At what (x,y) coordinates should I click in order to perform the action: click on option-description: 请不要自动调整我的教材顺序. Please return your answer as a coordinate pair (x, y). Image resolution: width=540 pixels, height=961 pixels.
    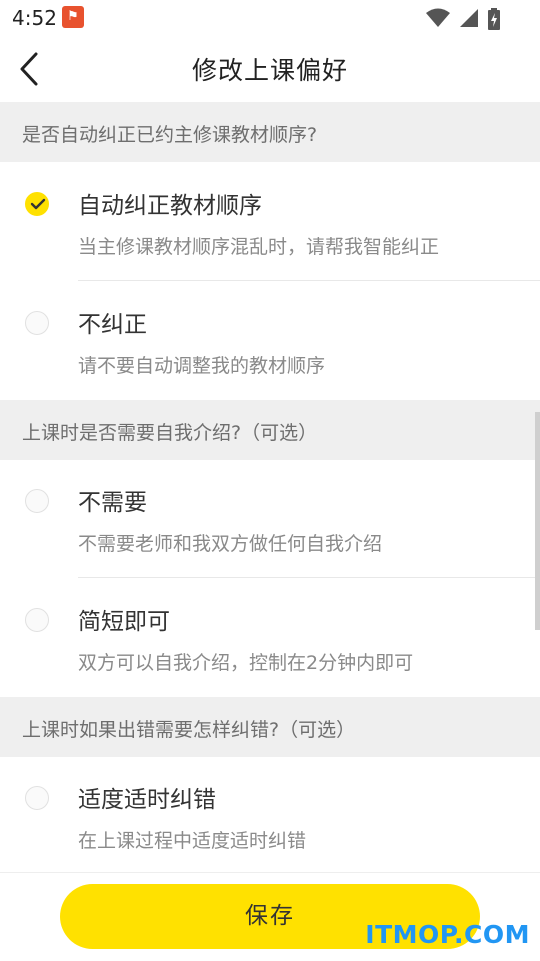
    Looking at the image, I should click on (202, 366).